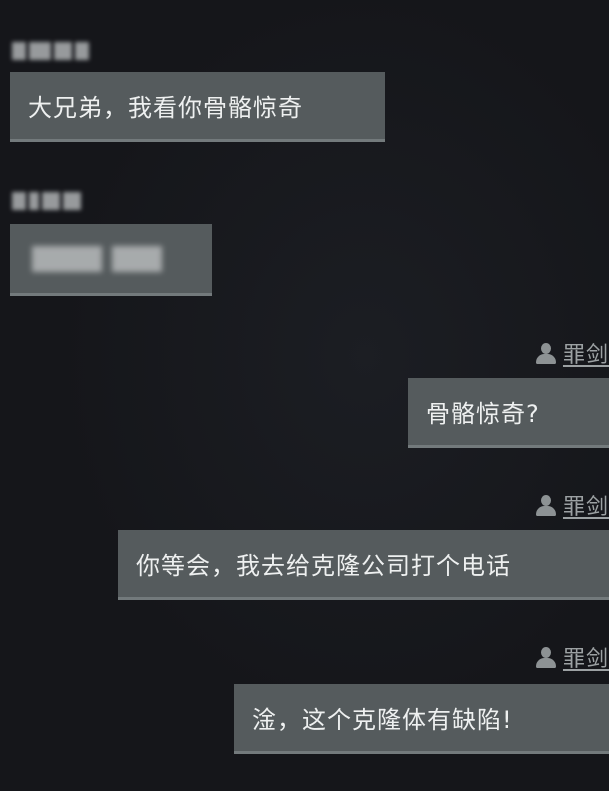 The image size is (609, 791). What do you see at coordinates (165, 108) in the screenshot?
I see `message-text: 大兄弟，我看你骨骼惊奇` at bounding box center [165, 108].